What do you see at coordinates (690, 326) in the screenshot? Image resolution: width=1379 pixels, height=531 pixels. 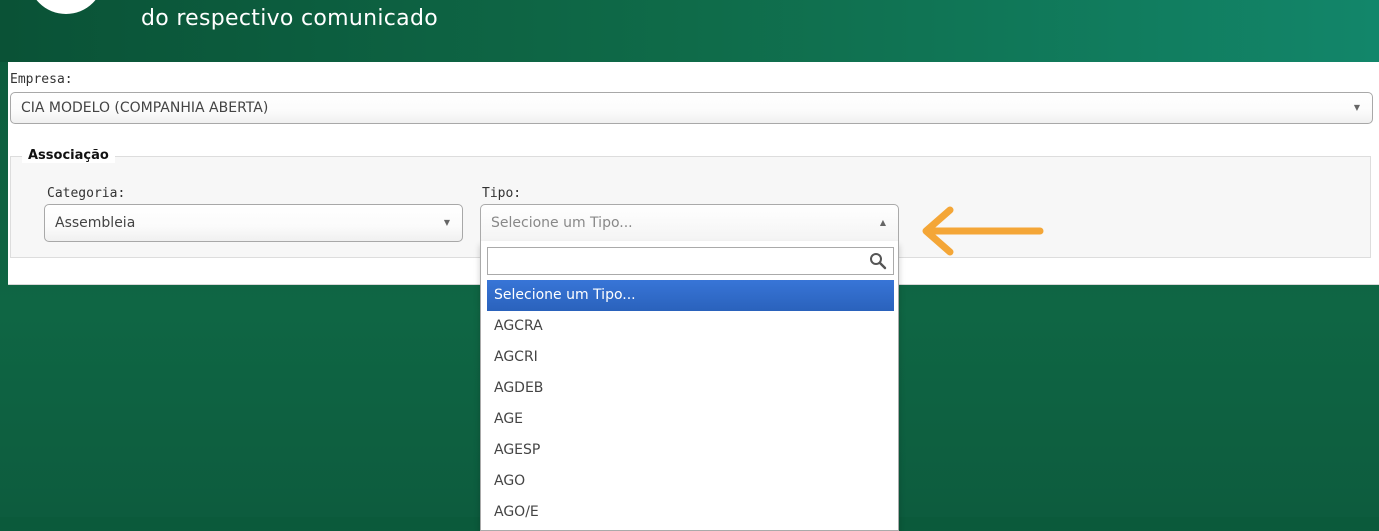 I see `tipo-option: AGCRA` at bounding box center [690, 326].